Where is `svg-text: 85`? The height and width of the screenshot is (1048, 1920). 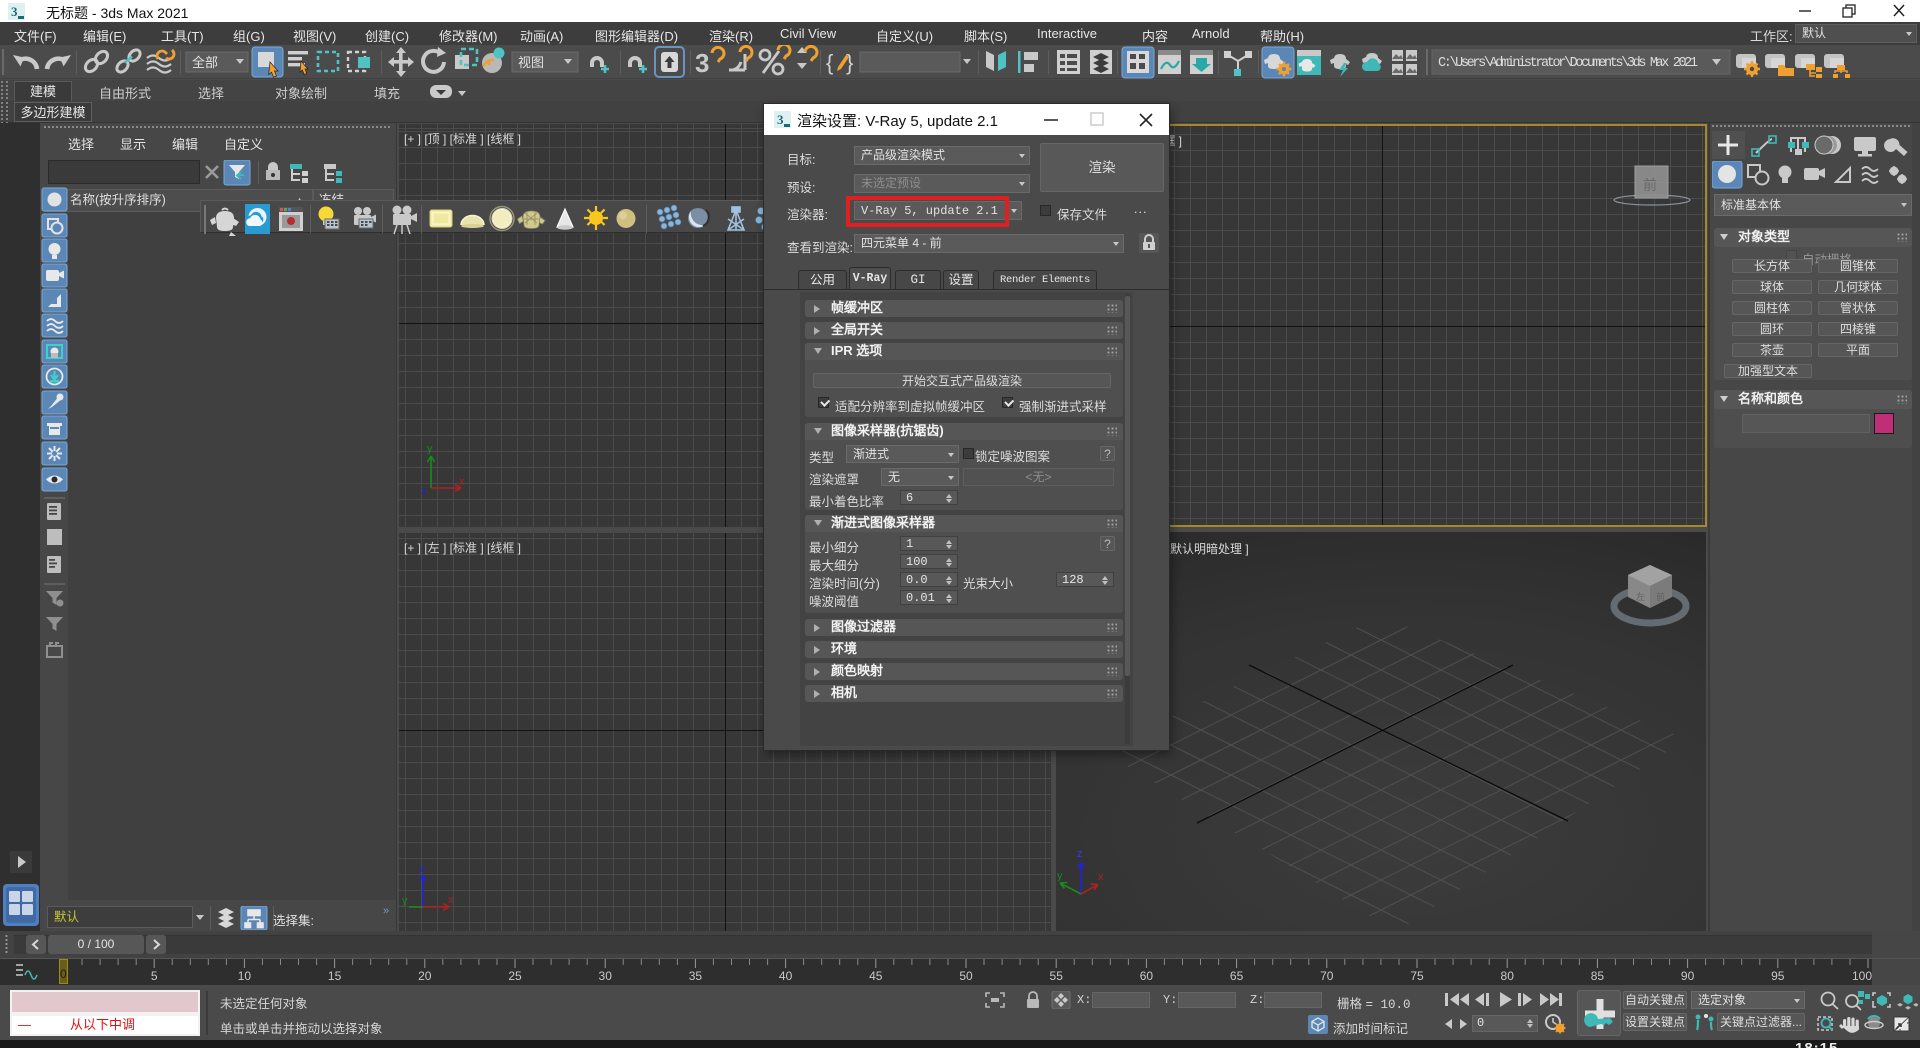 svg-text: 85 is located at coordinates (1598, 976).